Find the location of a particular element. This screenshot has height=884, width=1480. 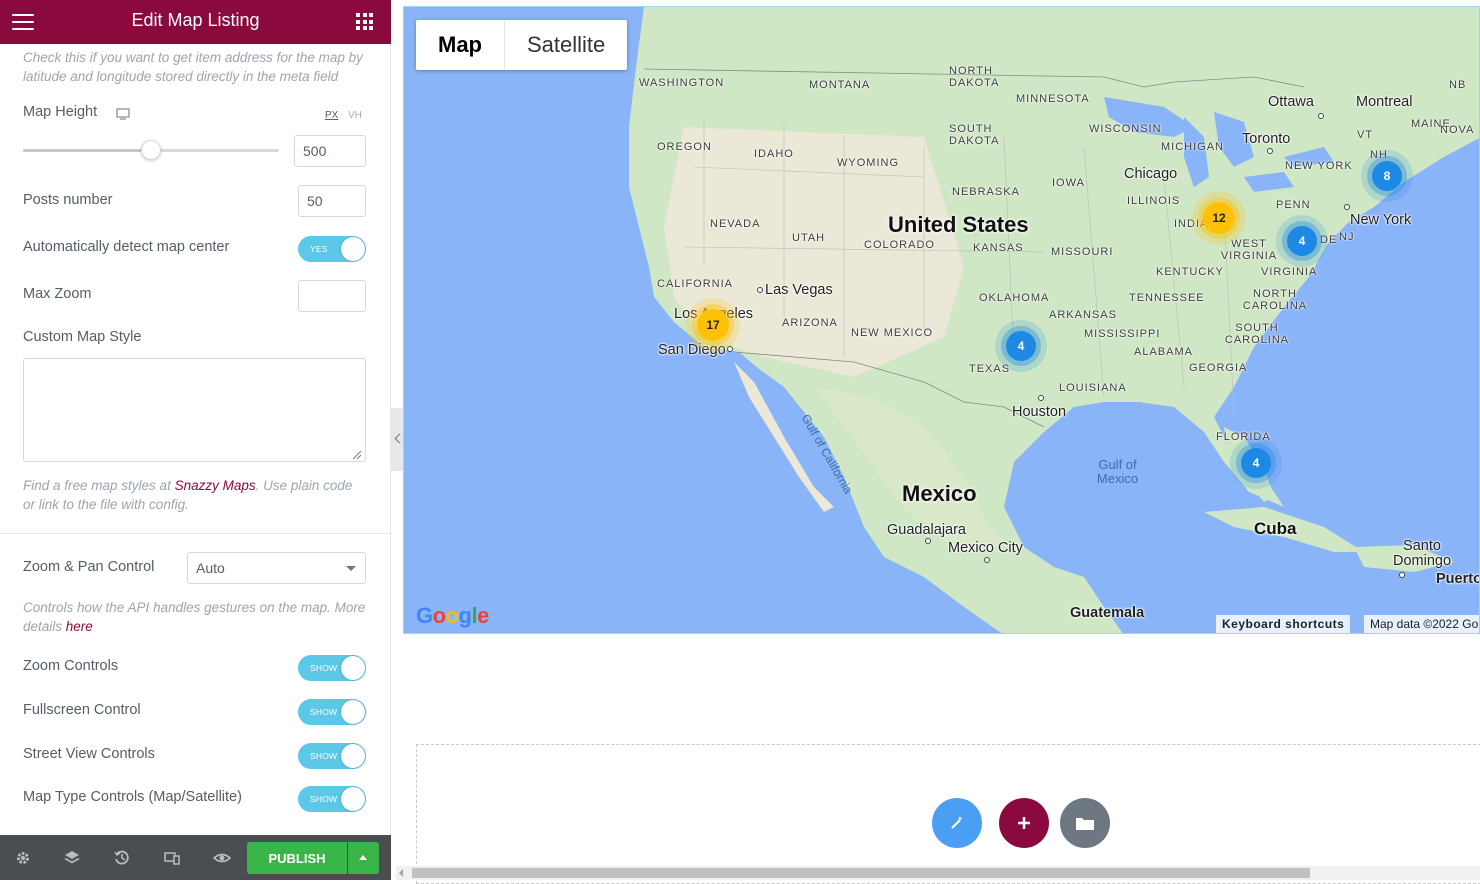

map-label: PENN is located at coordinates (1293, 205).